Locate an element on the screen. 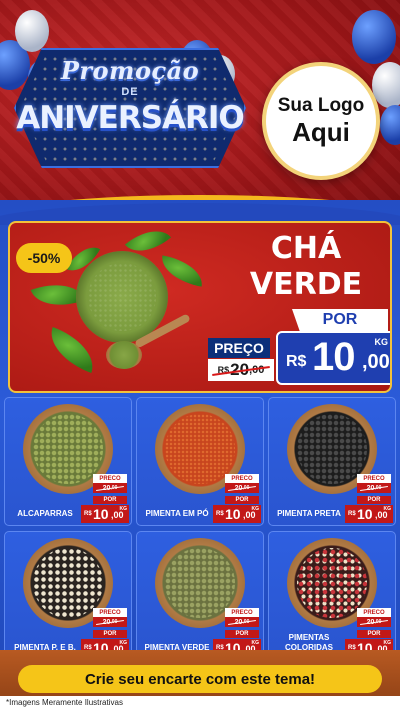  discount-badge: -50% is located at coordinates (44, 258).